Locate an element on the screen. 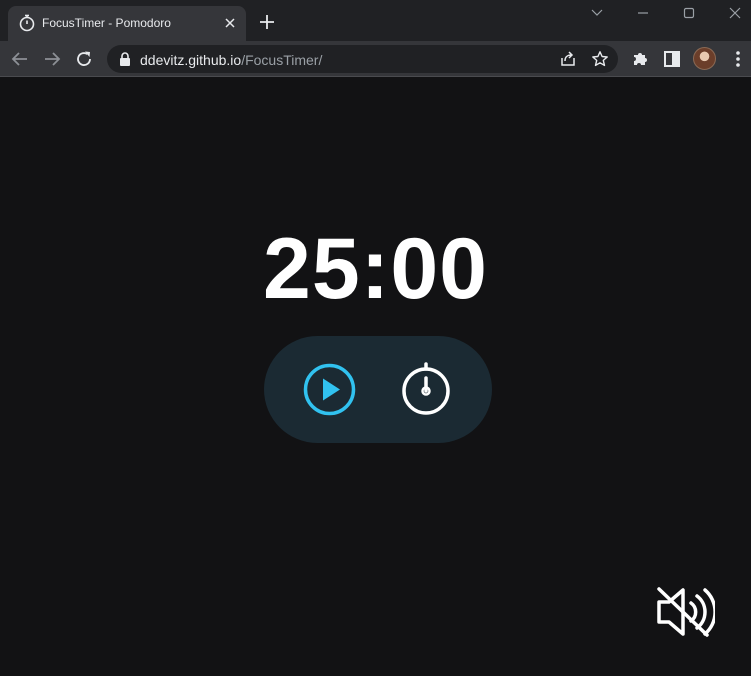 This screenshot has width=751, height=676. timer-controls is located at coordinates (378, 389).